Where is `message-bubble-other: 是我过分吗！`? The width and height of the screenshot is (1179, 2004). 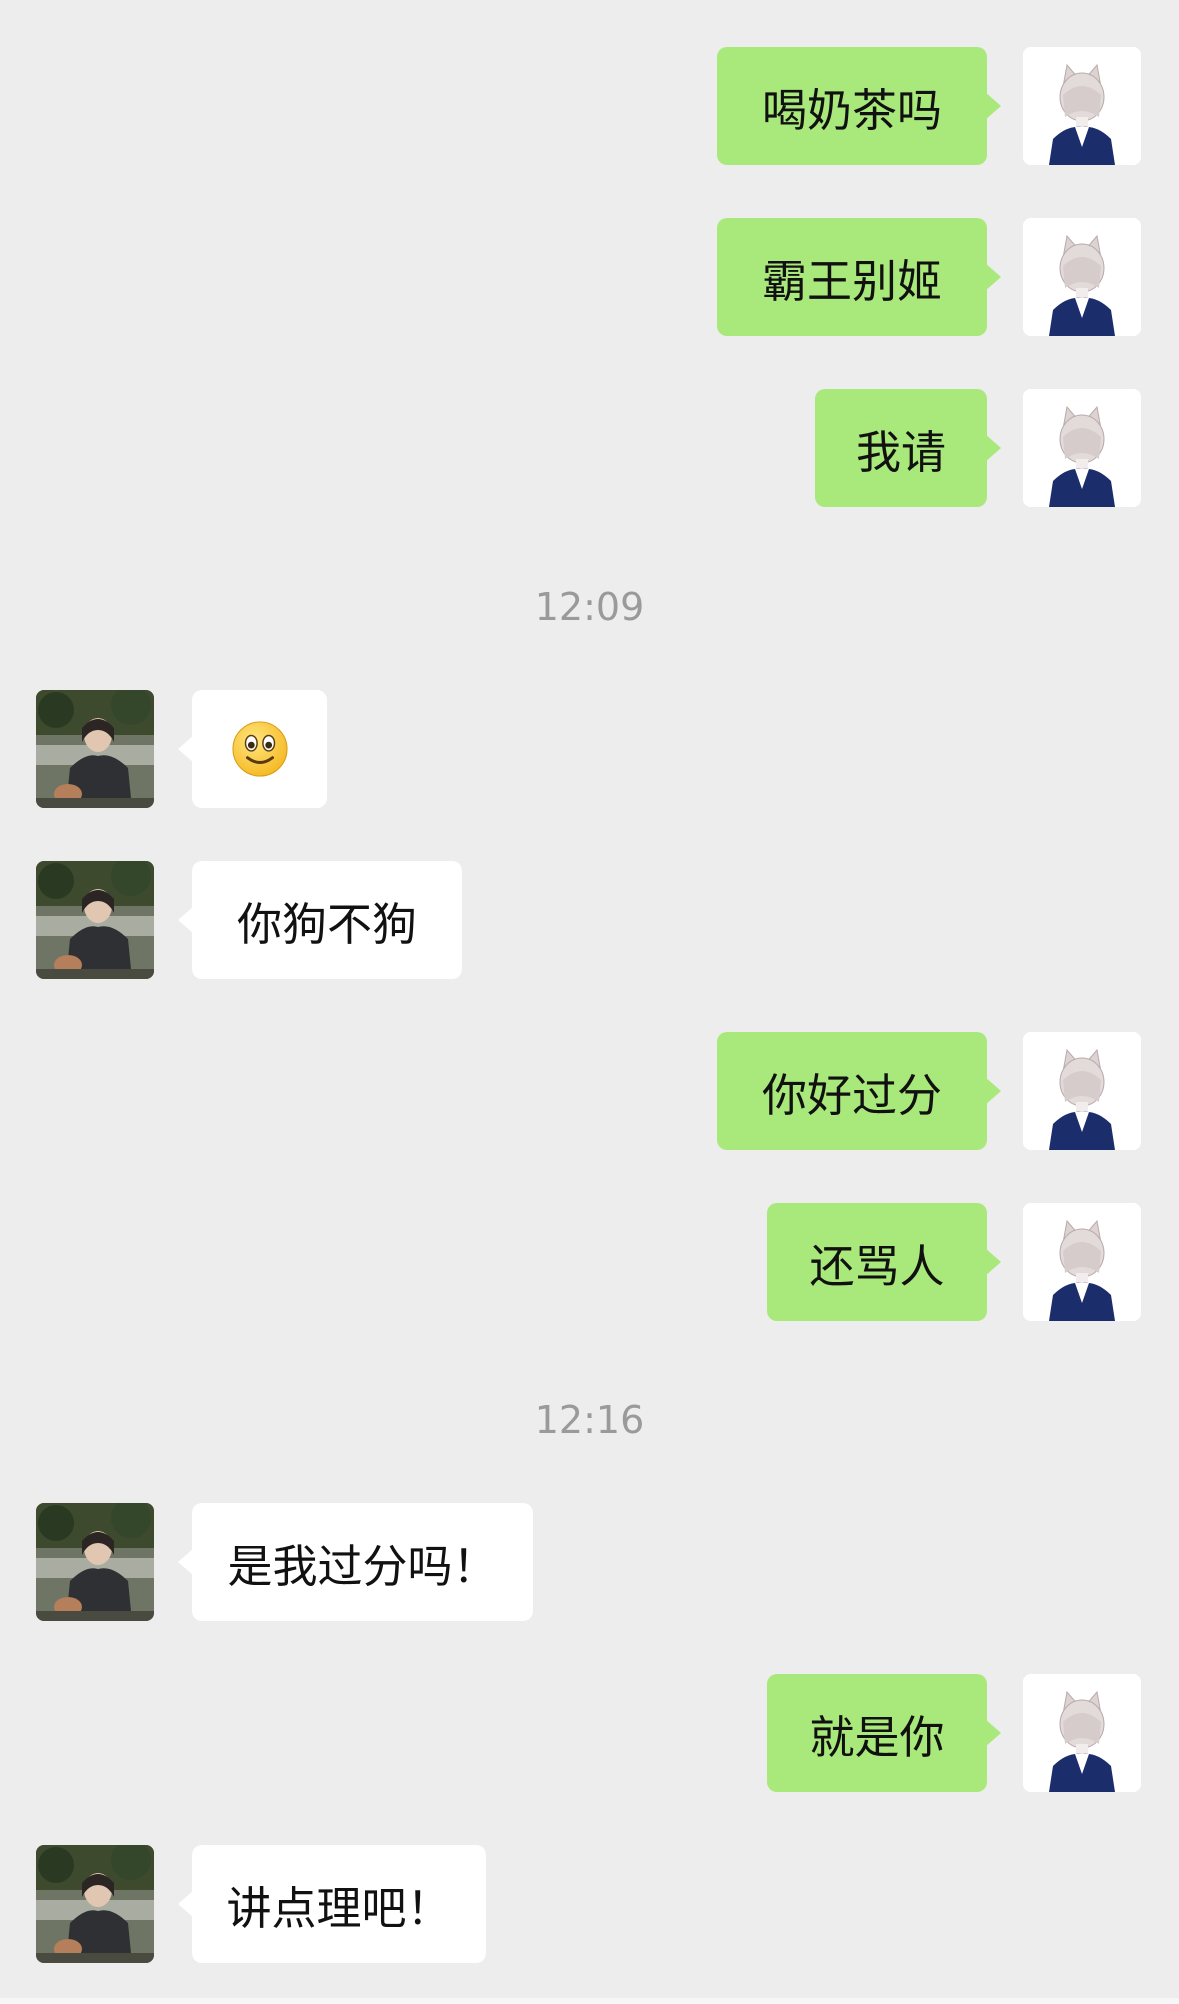
message-bubble-other: 是我过分吗！ is located at coordinates (355, 1562).